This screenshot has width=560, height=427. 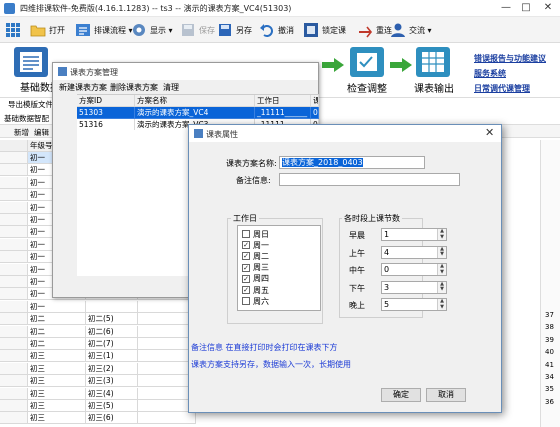 I want to click on new-button: 新增, so click(x=21, y=132).